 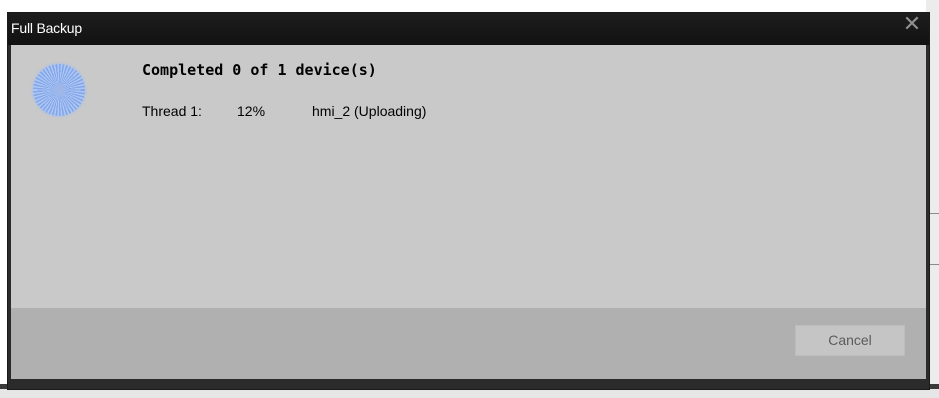 What do you see at coordinates (172, 111) in the screenshot?
I see `thread-label: Thread 1:` at bounding box center [172, 111].